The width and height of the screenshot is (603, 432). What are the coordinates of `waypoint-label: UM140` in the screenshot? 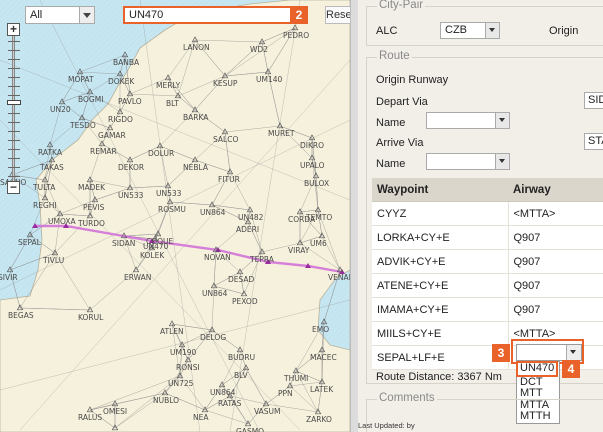 It's located at (269, 79).